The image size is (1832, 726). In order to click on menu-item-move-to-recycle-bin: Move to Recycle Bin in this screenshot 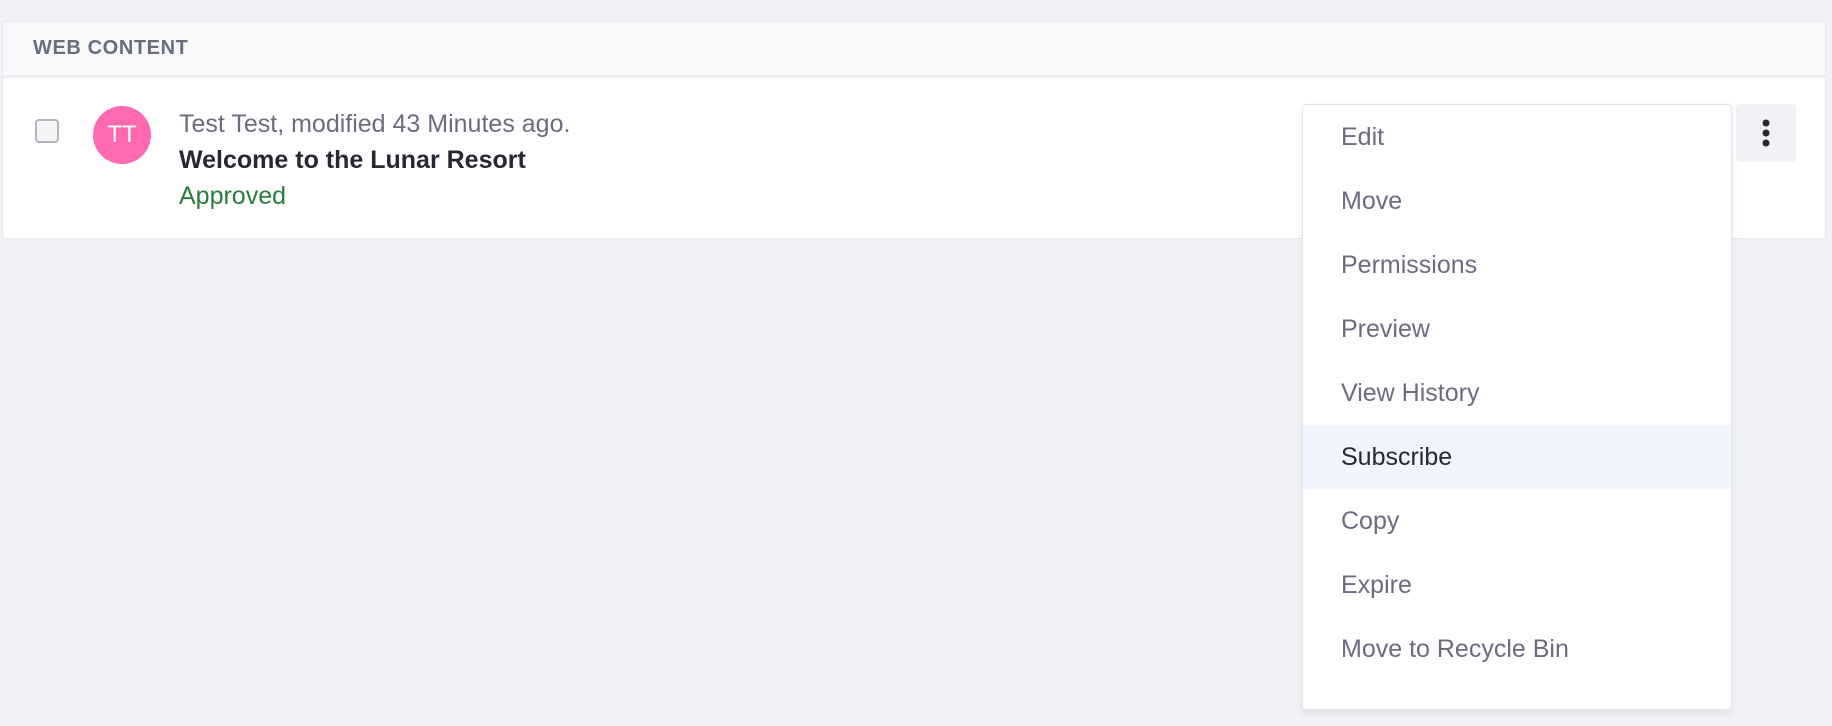, I will do `click(1517, 649)`.